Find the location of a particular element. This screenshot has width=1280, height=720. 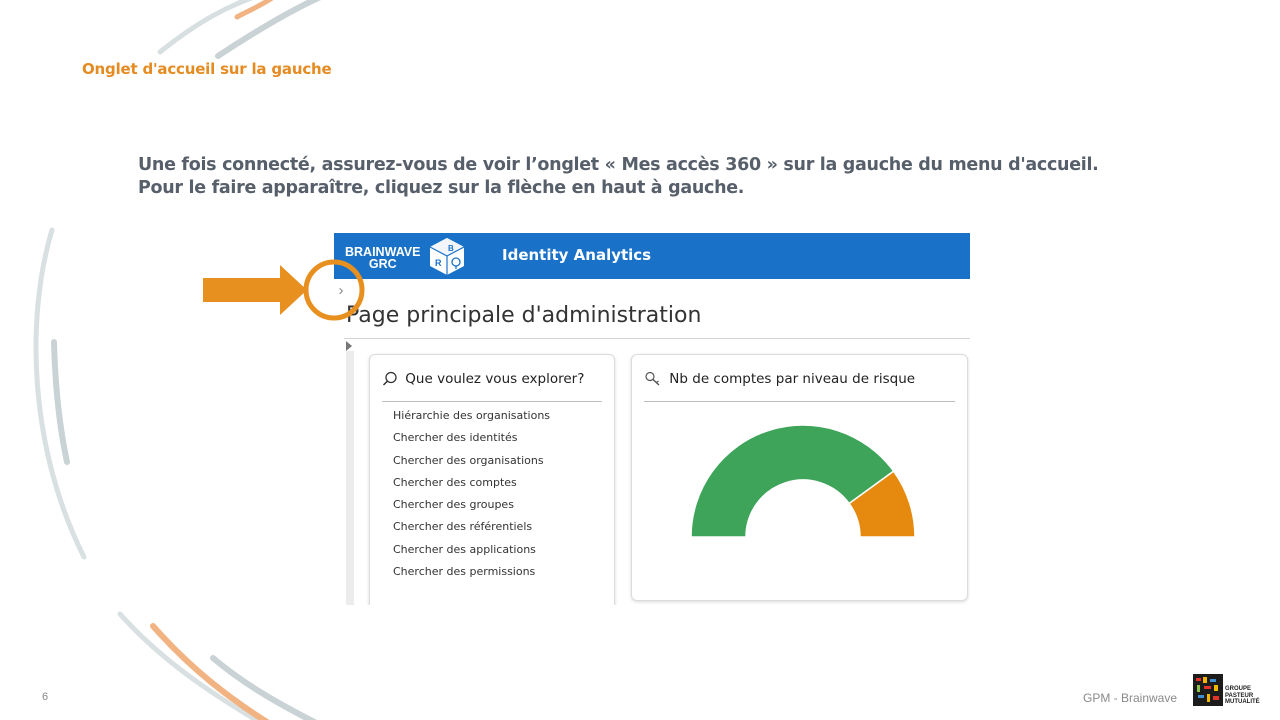

highlight-circle is located at coordinates (334, 290).